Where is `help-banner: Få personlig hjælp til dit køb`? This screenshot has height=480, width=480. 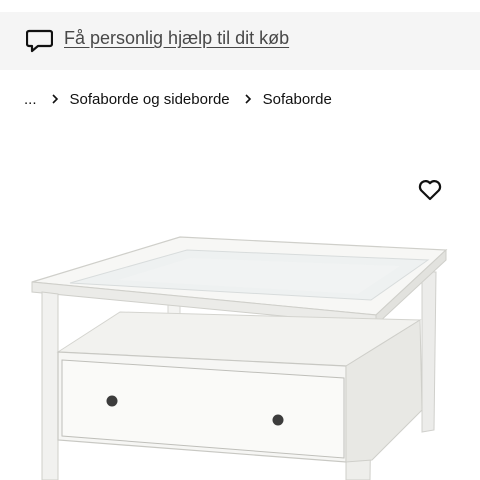 help-banner: Få personlig hjælp til dit køb is located at coordinates (240, 41).